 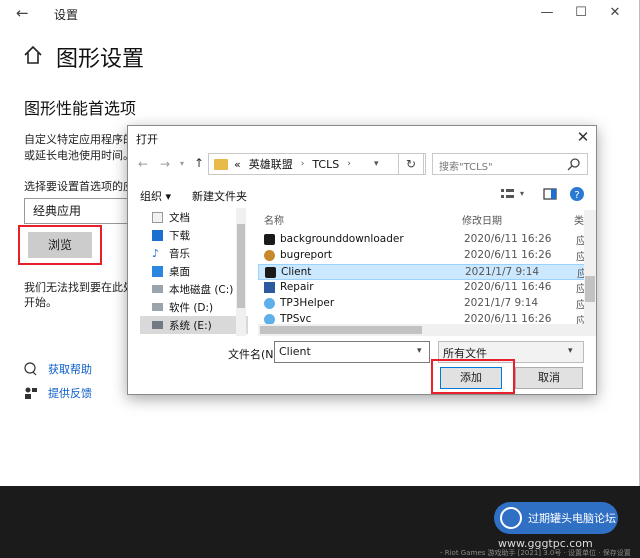 What do you see at coordinates (165, 164) in the screenshot?
I see `forward-nav-icon: →` at bounding box center [165, 164].